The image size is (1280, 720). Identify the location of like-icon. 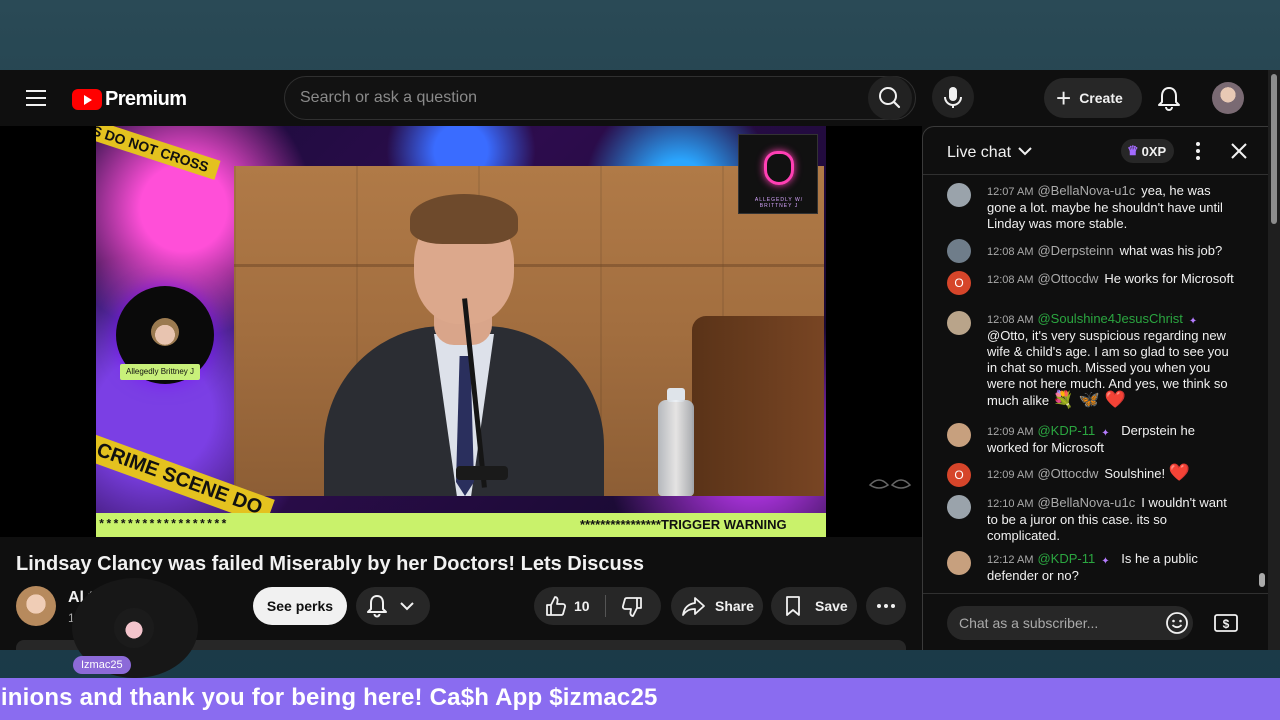
(556, 606).